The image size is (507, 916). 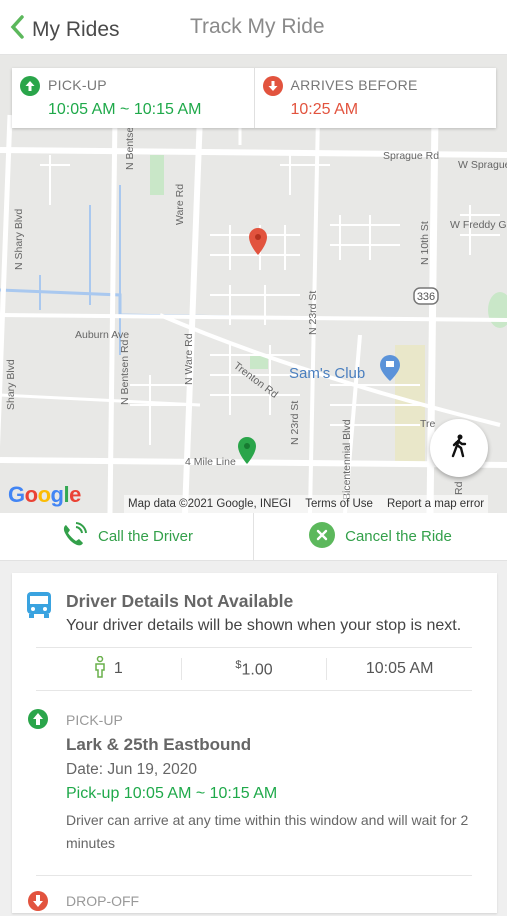 I want to click on ride-actions: Call the Driver Cancel the Ride, so click(x=253, y=537).